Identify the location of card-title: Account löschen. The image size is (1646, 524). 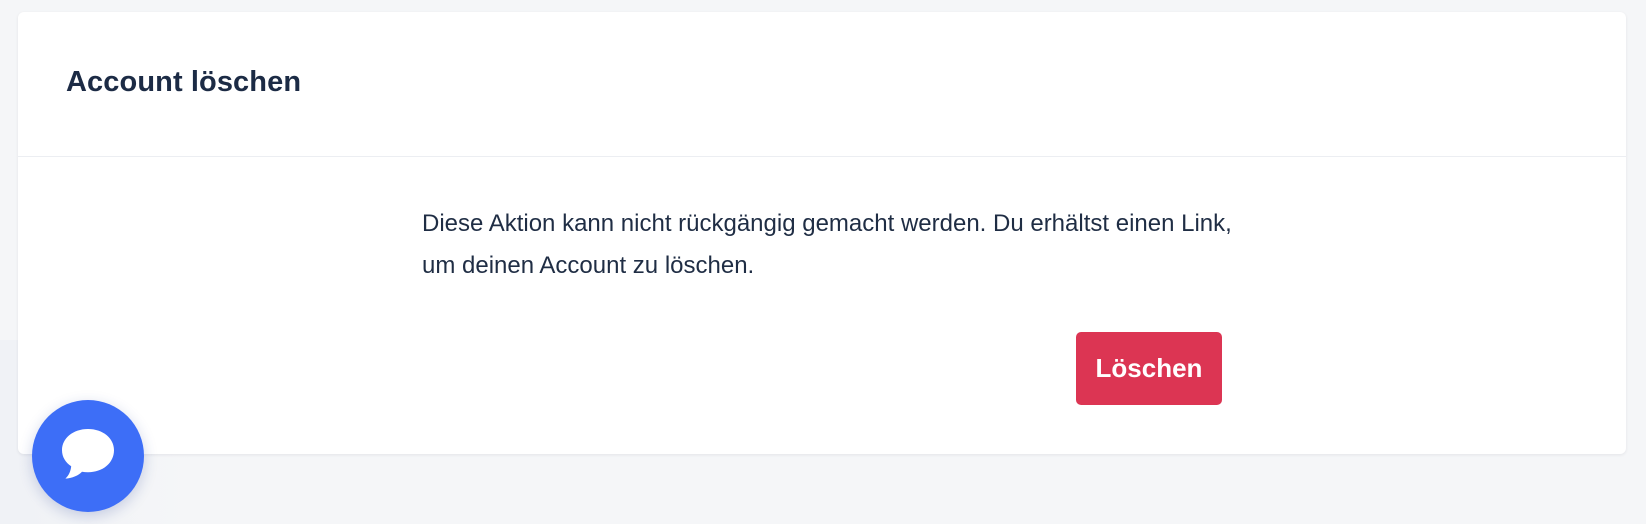
(184, 82).